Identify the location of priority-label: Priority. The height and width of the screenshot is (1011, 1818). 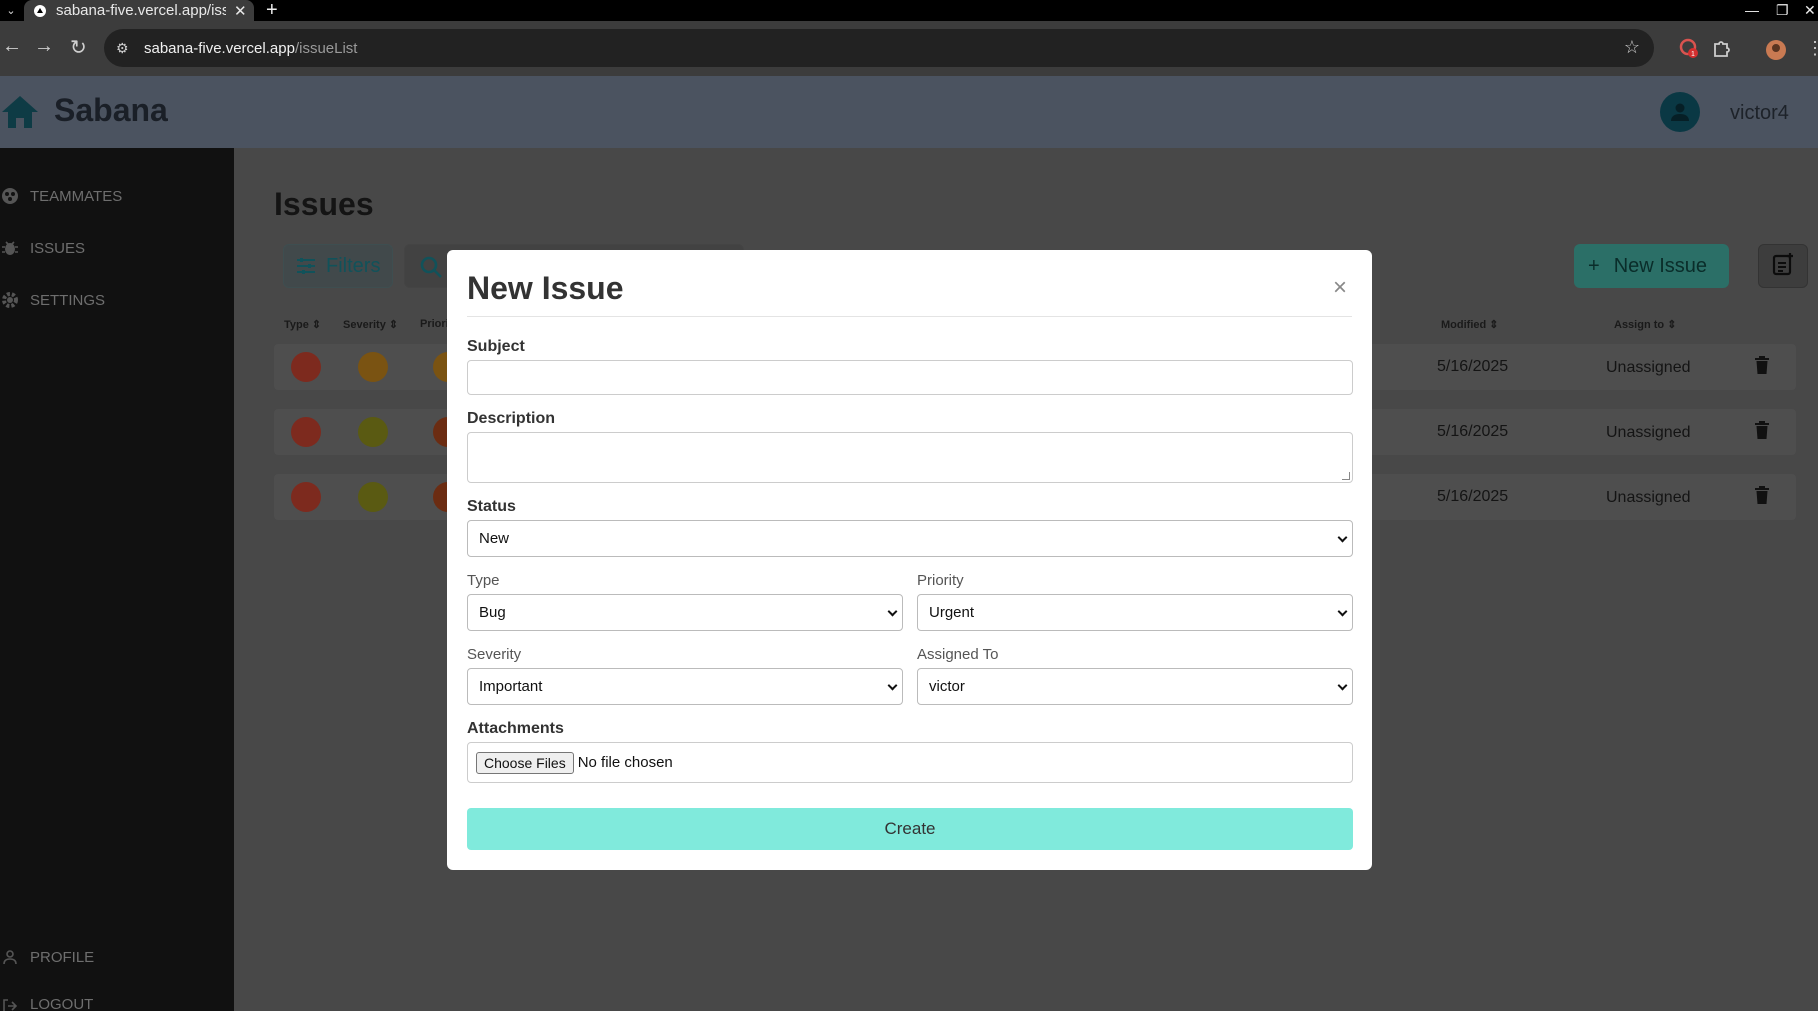
(940, 580).